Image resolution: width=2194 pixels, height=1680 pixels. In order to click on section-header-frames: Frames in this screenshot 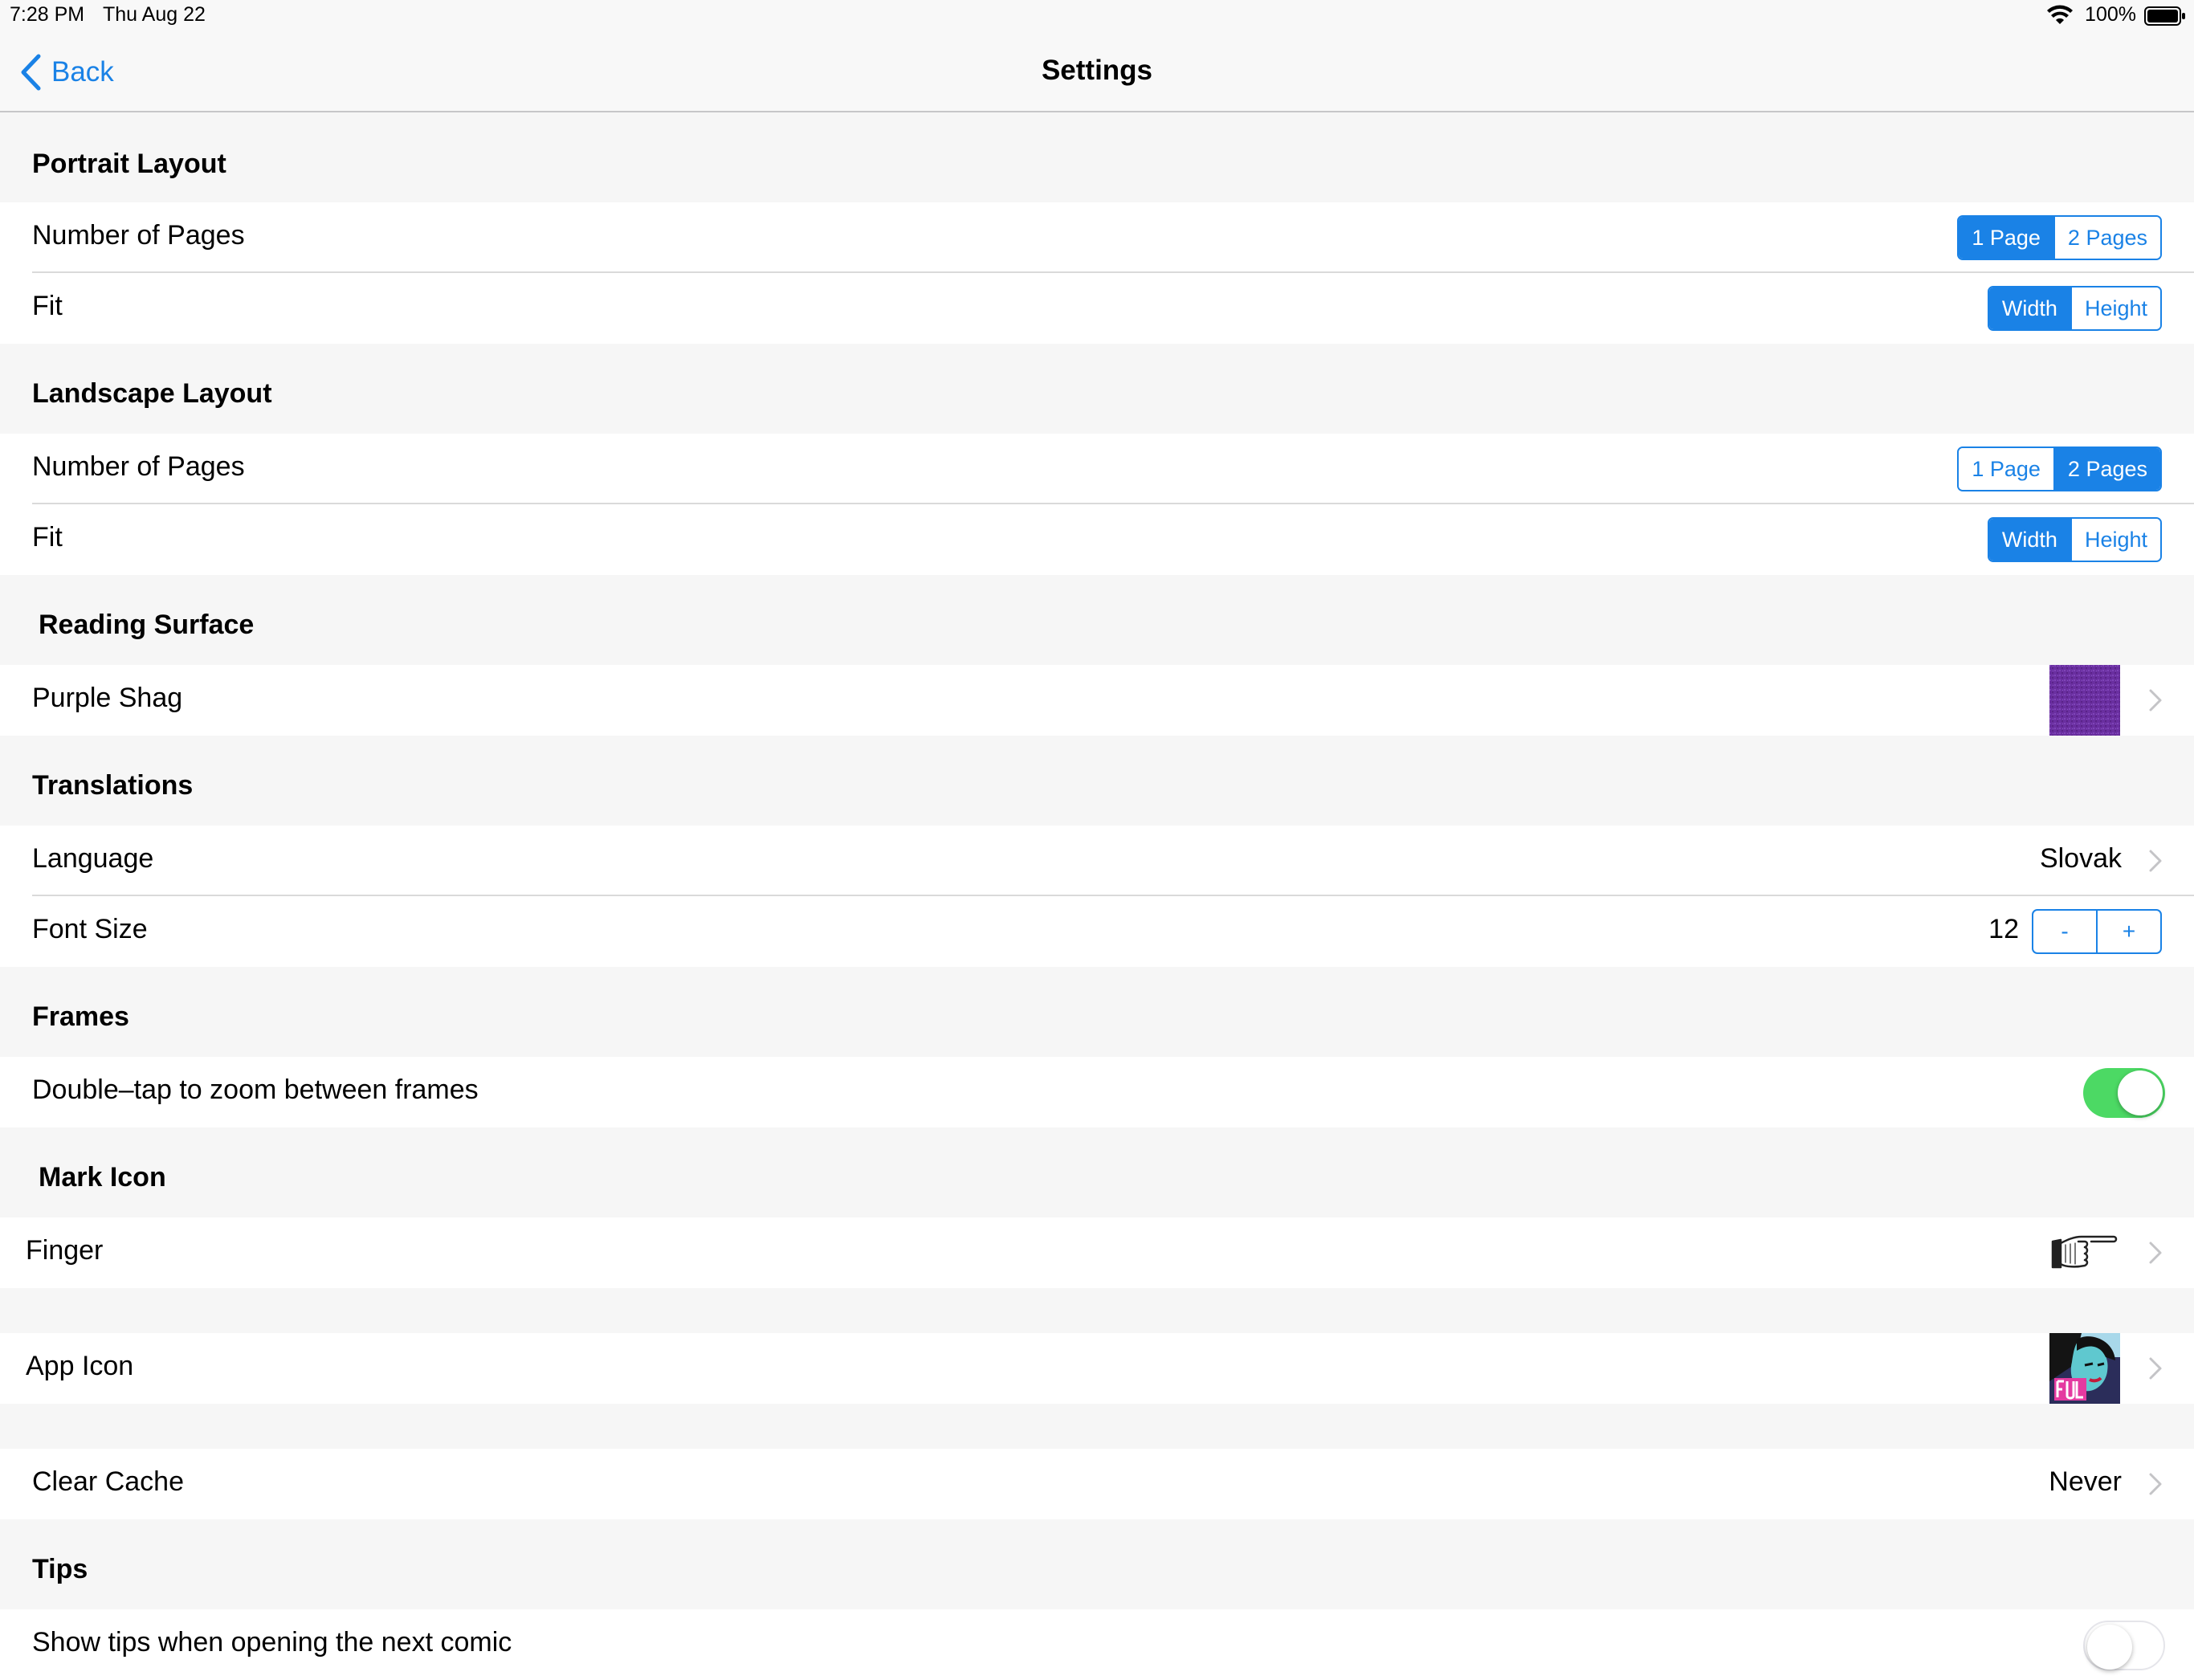, I will do `click(1097, 1012)`.